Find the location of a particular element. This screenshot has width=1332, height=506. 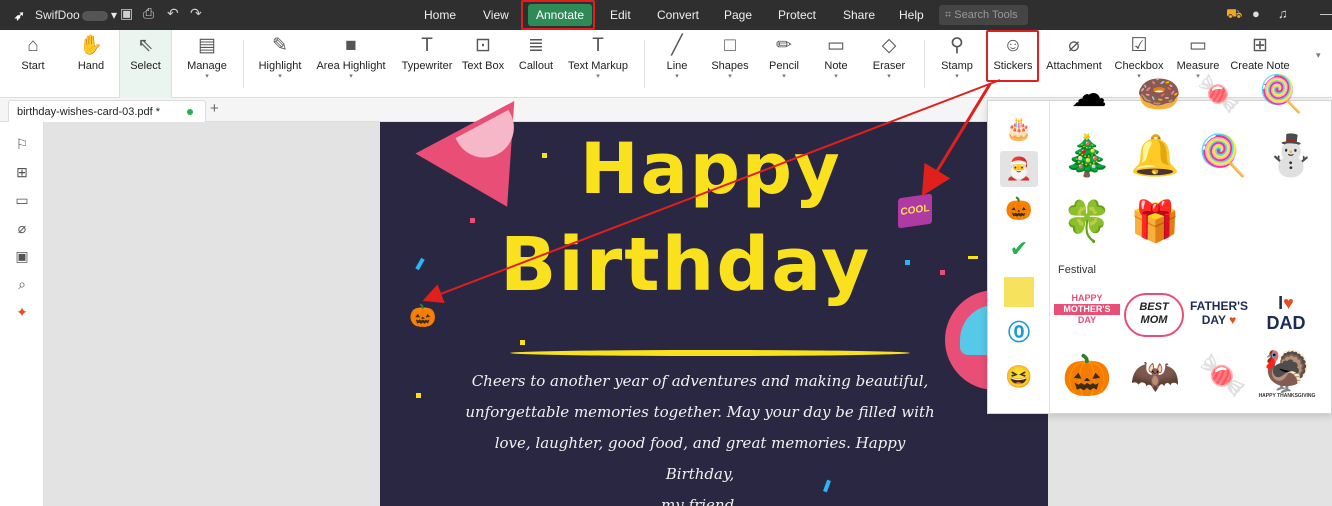

bell-icon: ♫ is located at coordinates (1283, 13).